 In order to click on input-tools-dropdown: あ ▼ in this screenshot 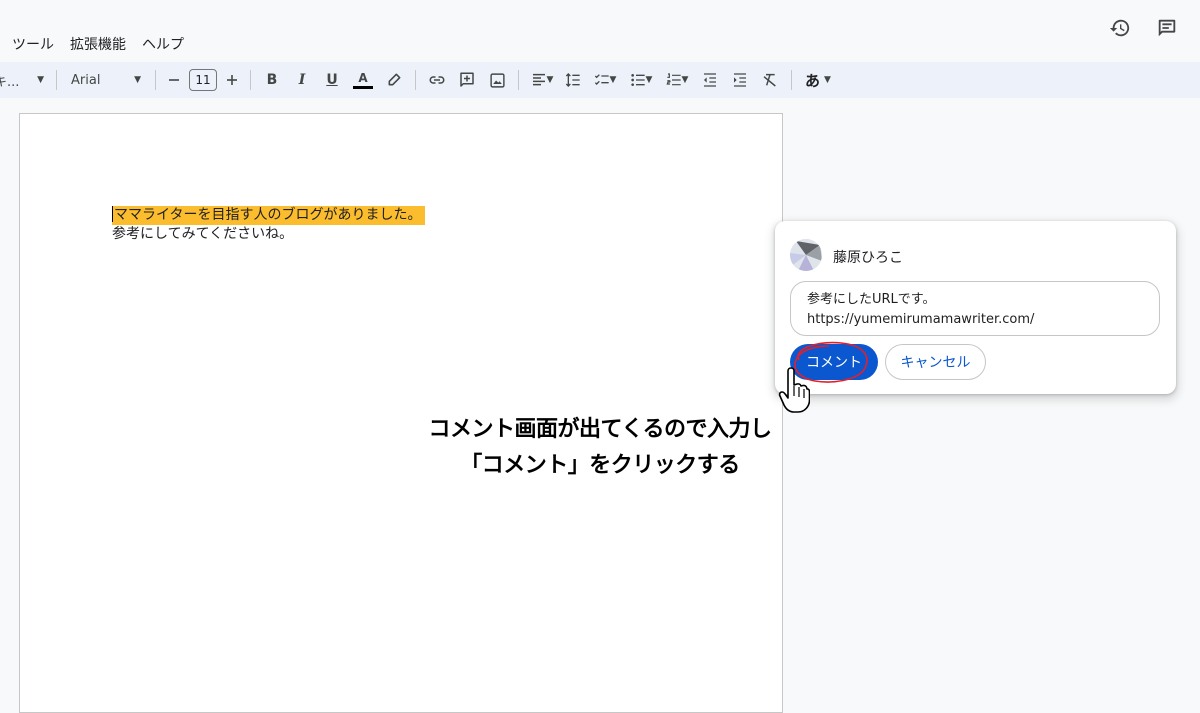, I will do `click(818, 80)`.